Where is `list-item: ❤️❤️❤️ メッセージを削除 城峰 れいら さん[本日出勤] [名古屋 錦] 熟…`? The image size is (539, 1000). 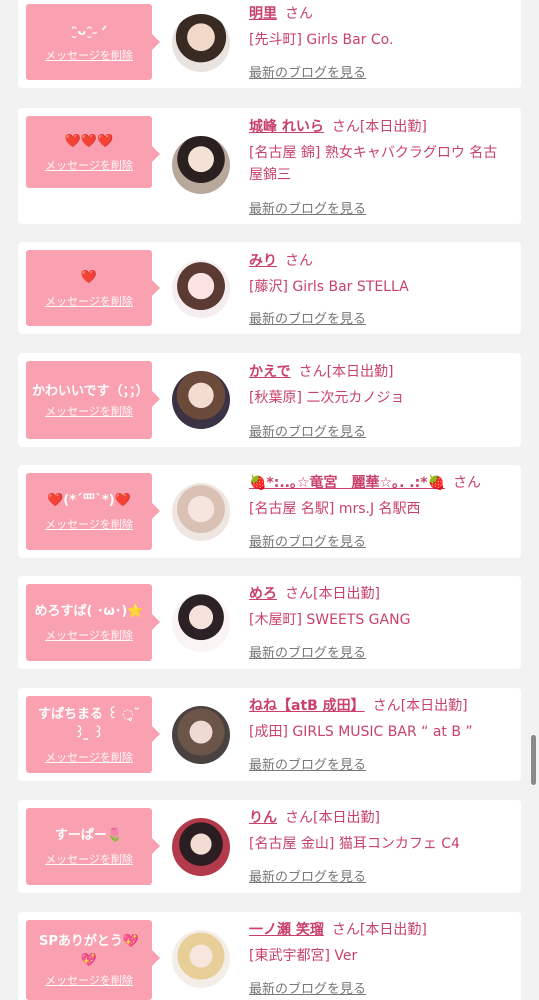 list-item: ❤️❤️❤️ メッセージを削除 城峰 れいら さん[本日出勤] [名古屋 錦] 熟… is located at coordinates (269, 166).